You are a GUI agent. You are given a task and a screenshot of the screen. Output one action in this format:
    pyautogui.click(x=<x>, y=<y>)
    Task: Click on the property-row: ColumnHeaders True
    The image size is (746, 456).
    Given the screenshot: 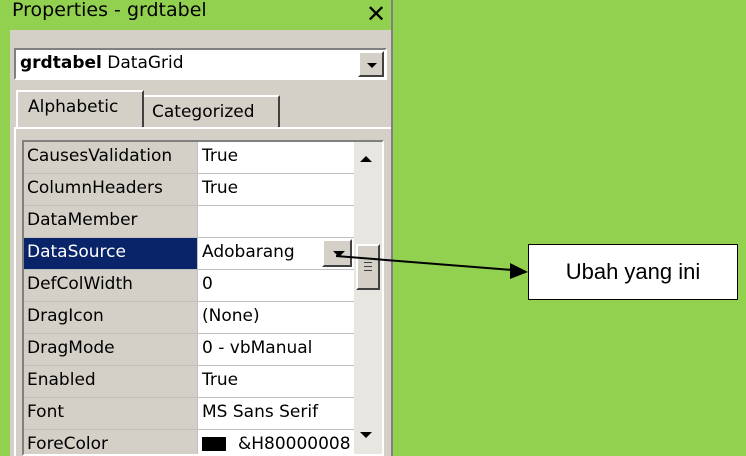 What is the action you would take?
    pyautogui.click(x=189, y=190)
    